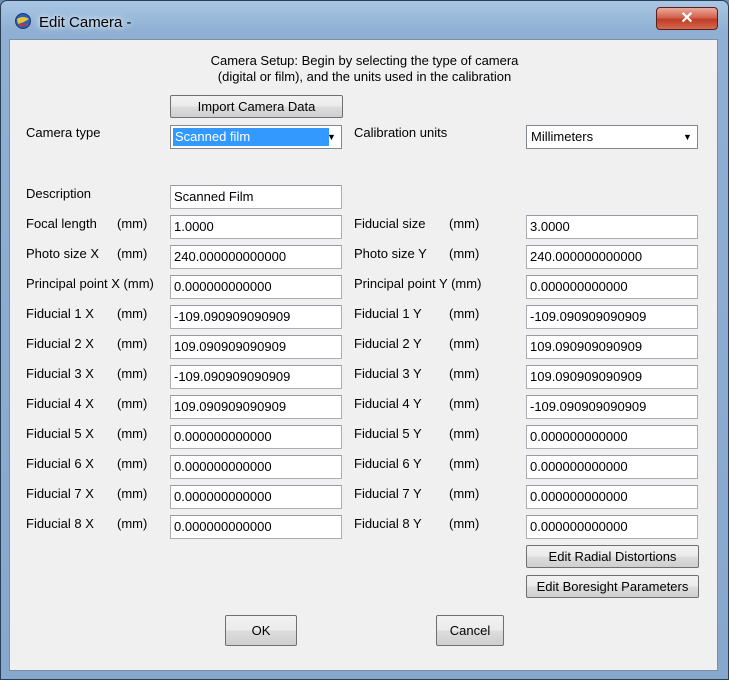 This screenshot has height=680, width=729. Describe the element at coordinates (388, 523) in the screenshot. I see `right-row-label: Fiducial 8 Y` at that location.